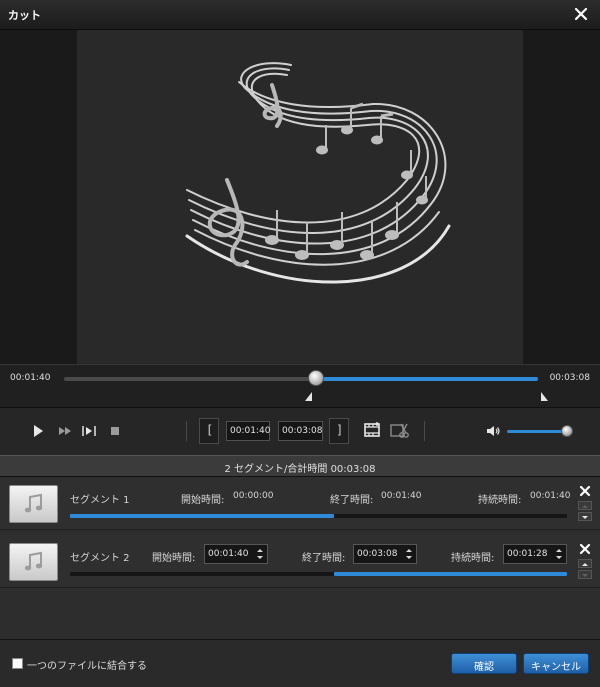 Image resolution: width=600 pixels, height=687 pixels. What do you see at coordinates (527, 554) in the screenshot?
I see `segment-duration-value: 00:01:28` at bounding box center [527, 554].